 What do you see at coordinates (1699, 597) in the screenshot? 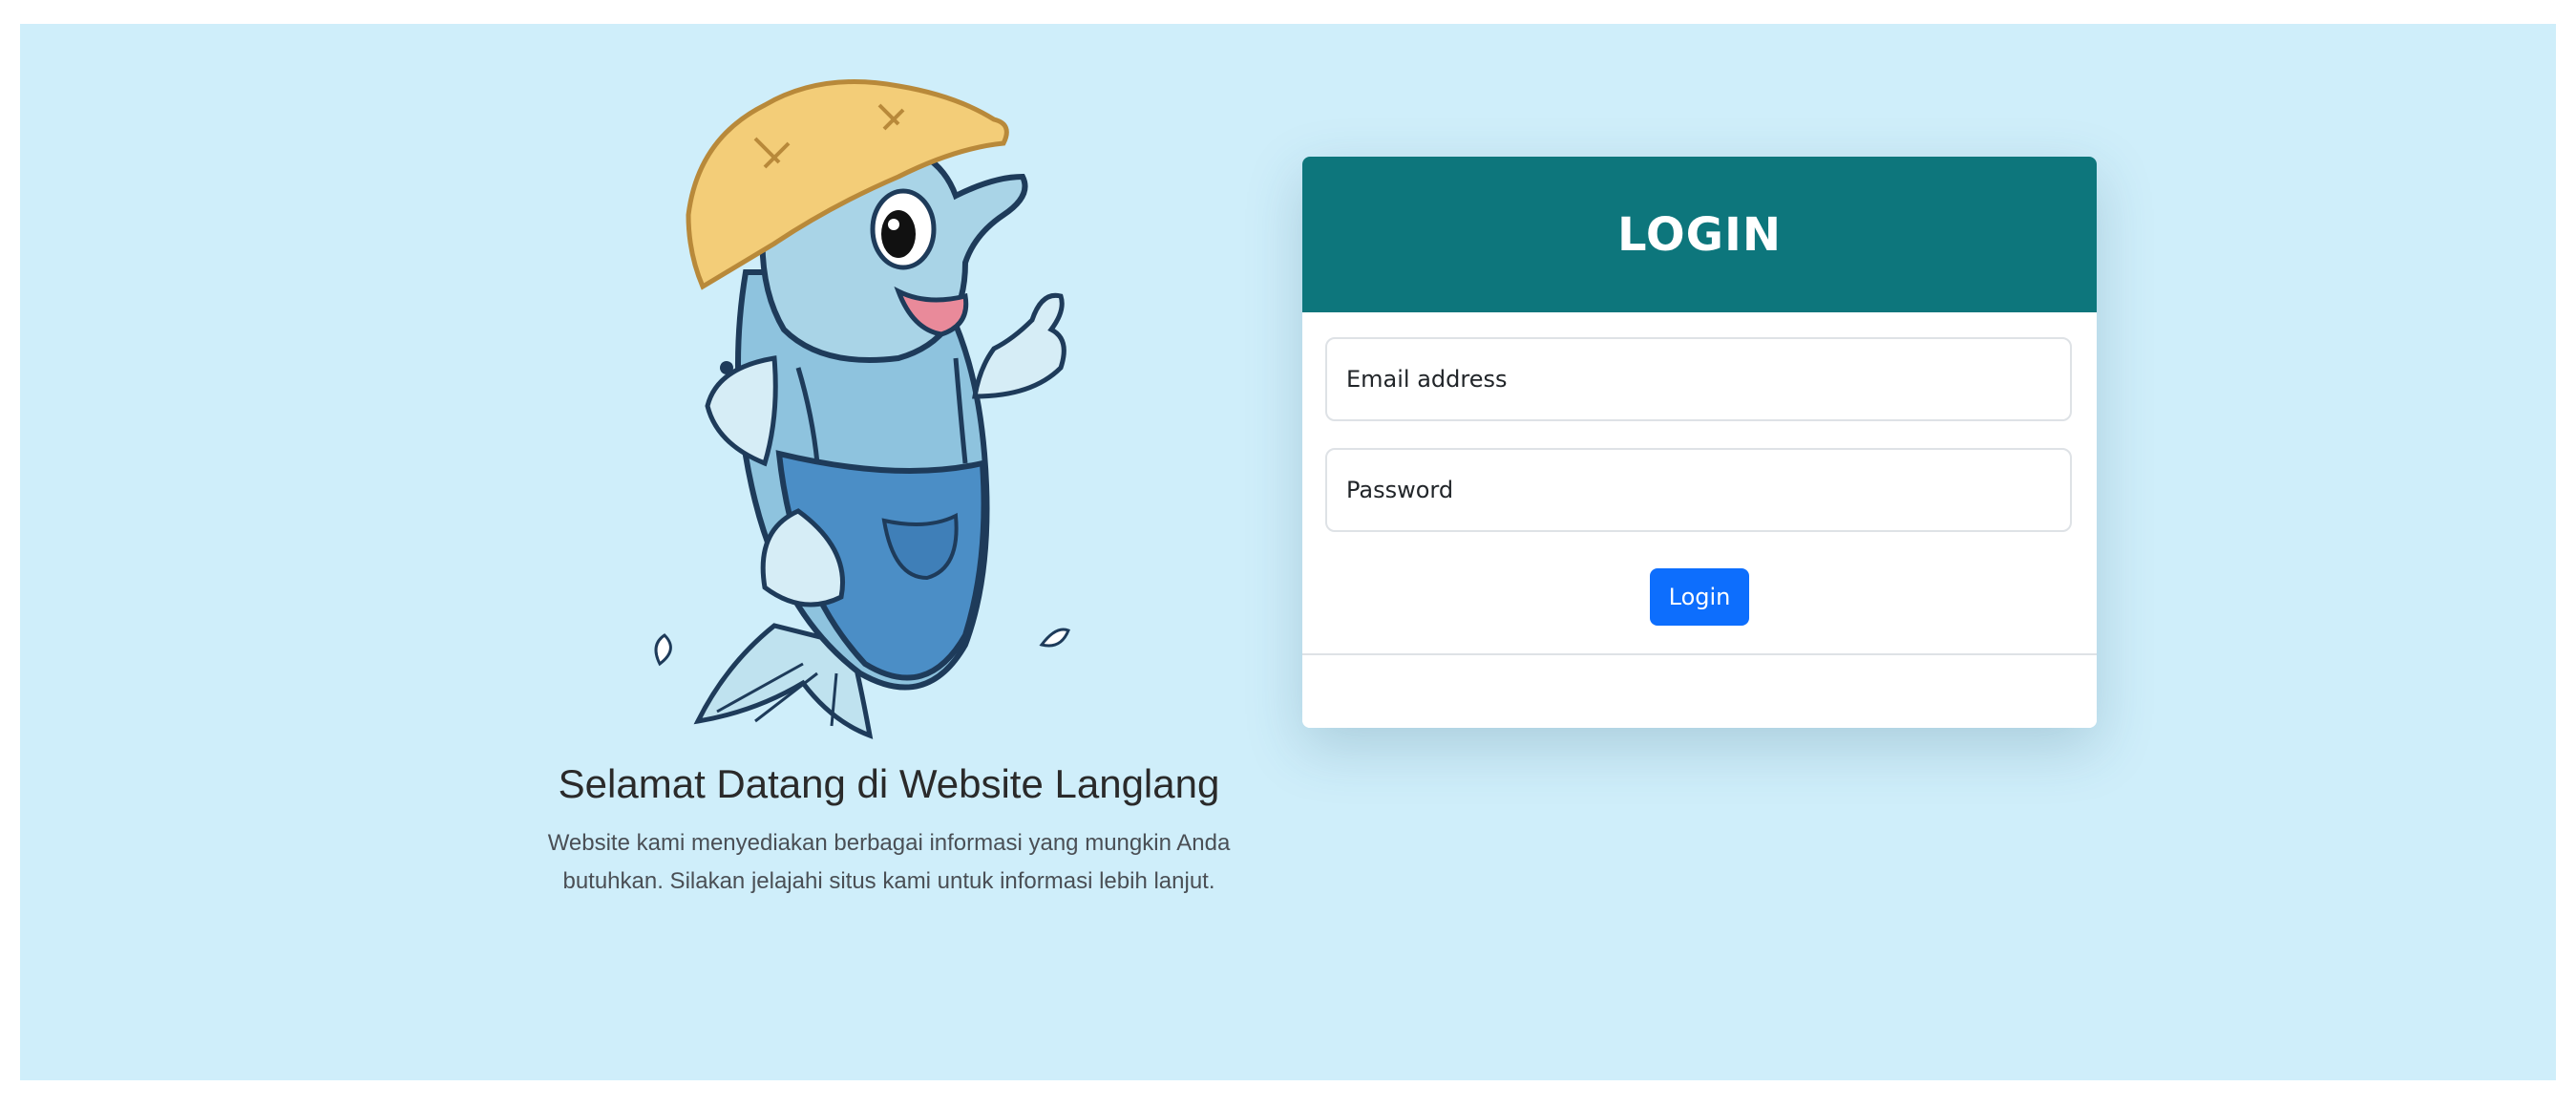
I see `login-button: Login` at bounding box center [1699, 597].